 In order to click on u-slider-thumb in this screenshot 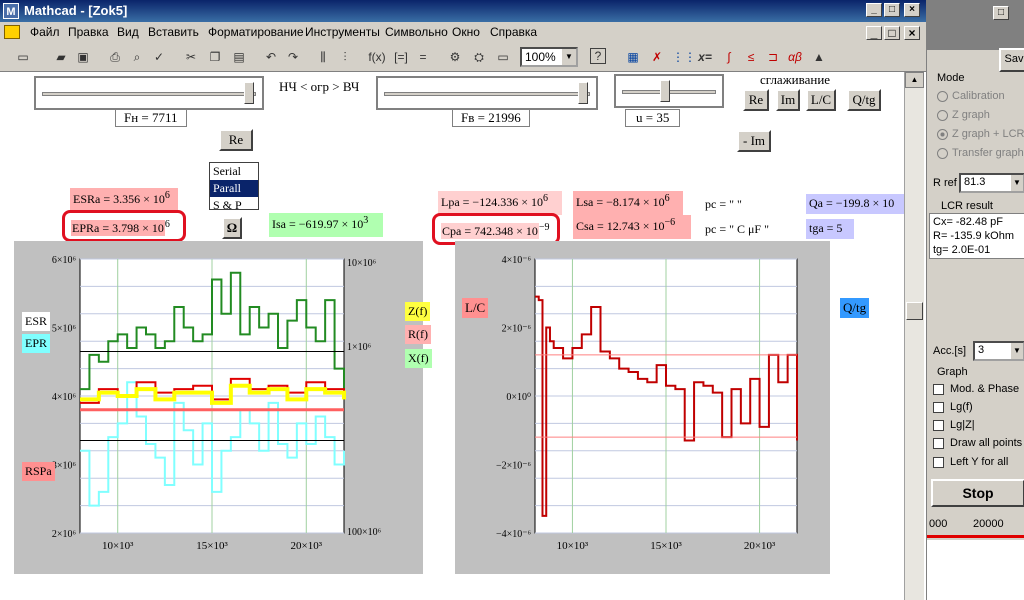, I will do `click(665, 91)`.